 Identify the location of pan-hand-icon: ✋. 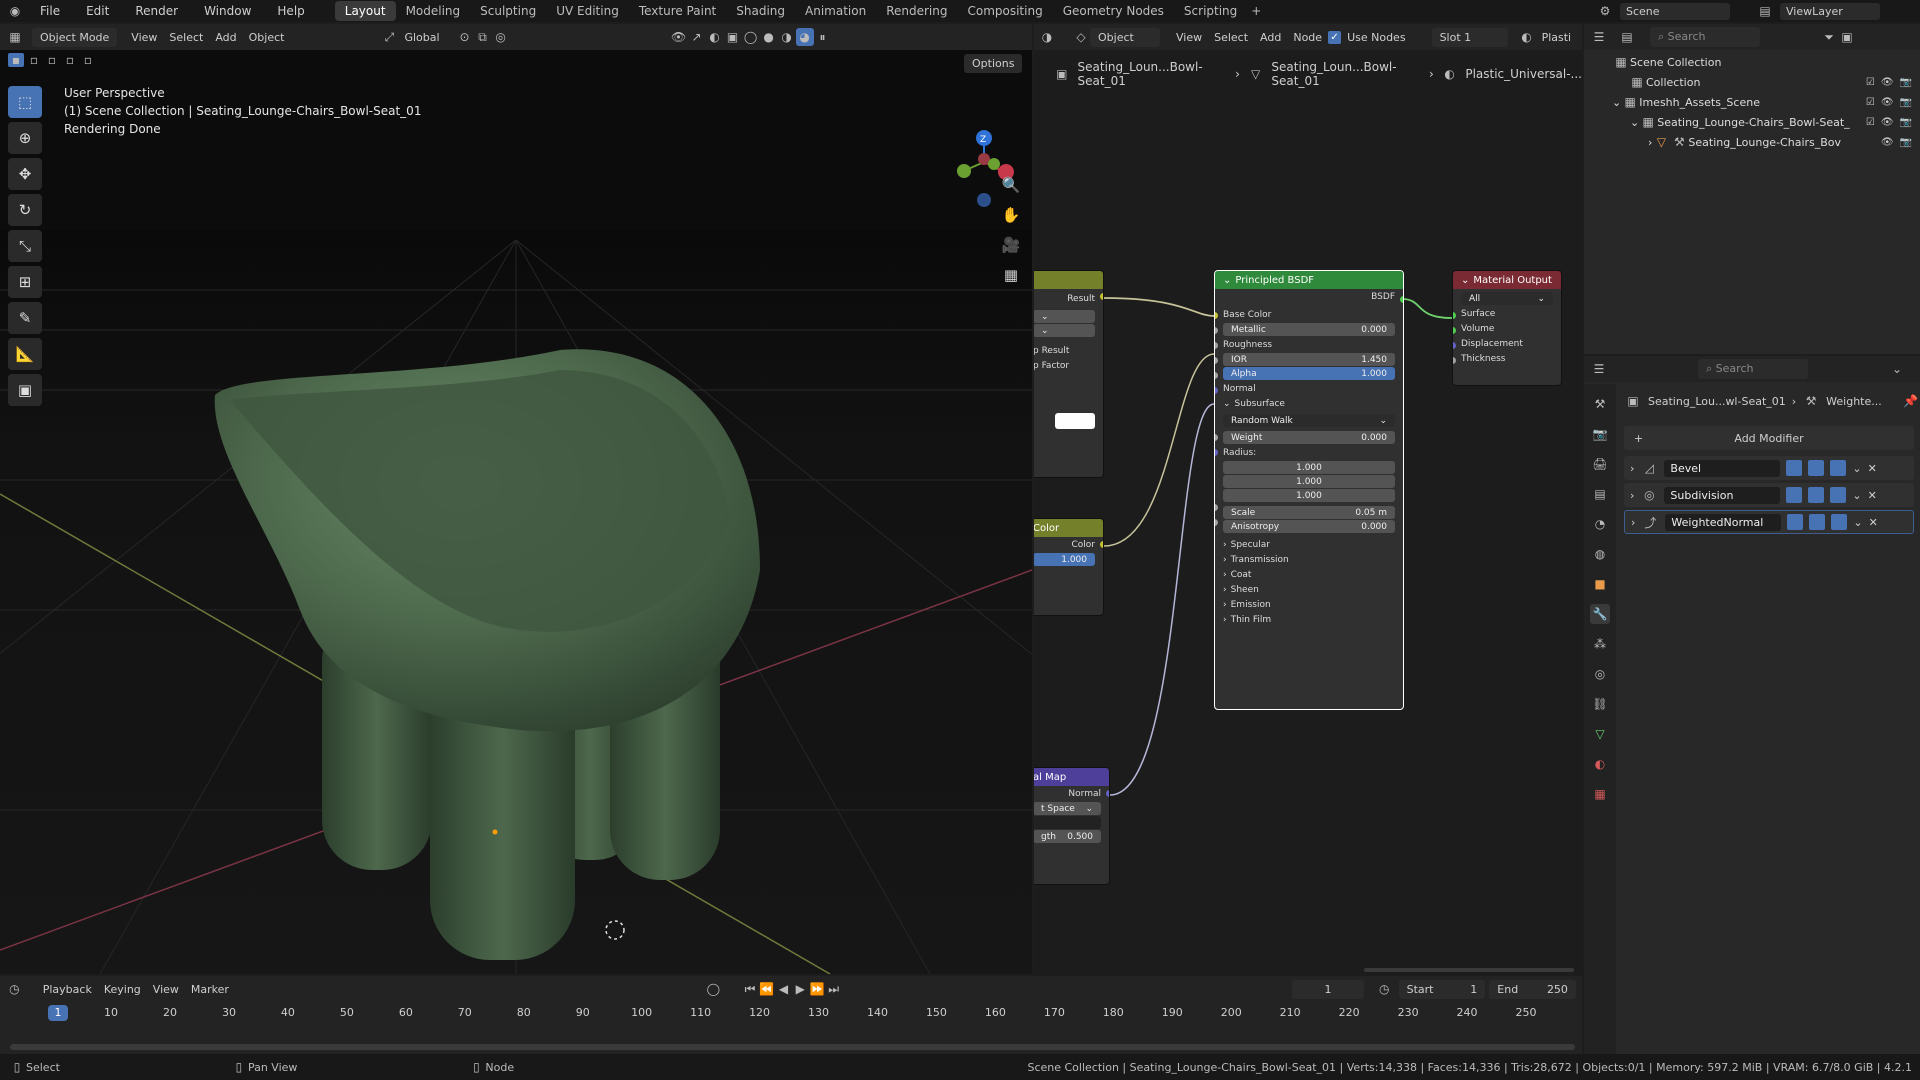
(1011, 215).